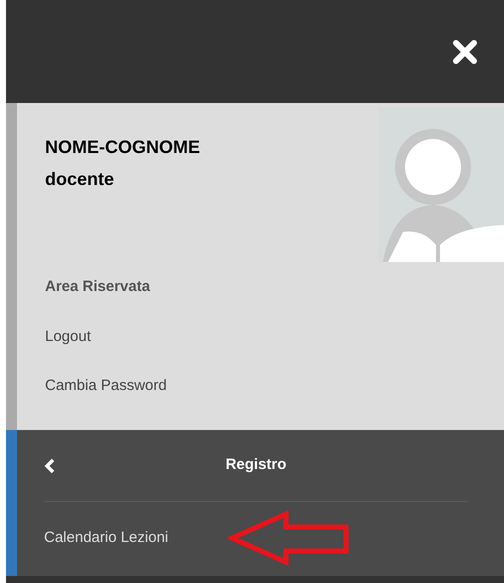  I want to click on close-button, so click(465, 51).